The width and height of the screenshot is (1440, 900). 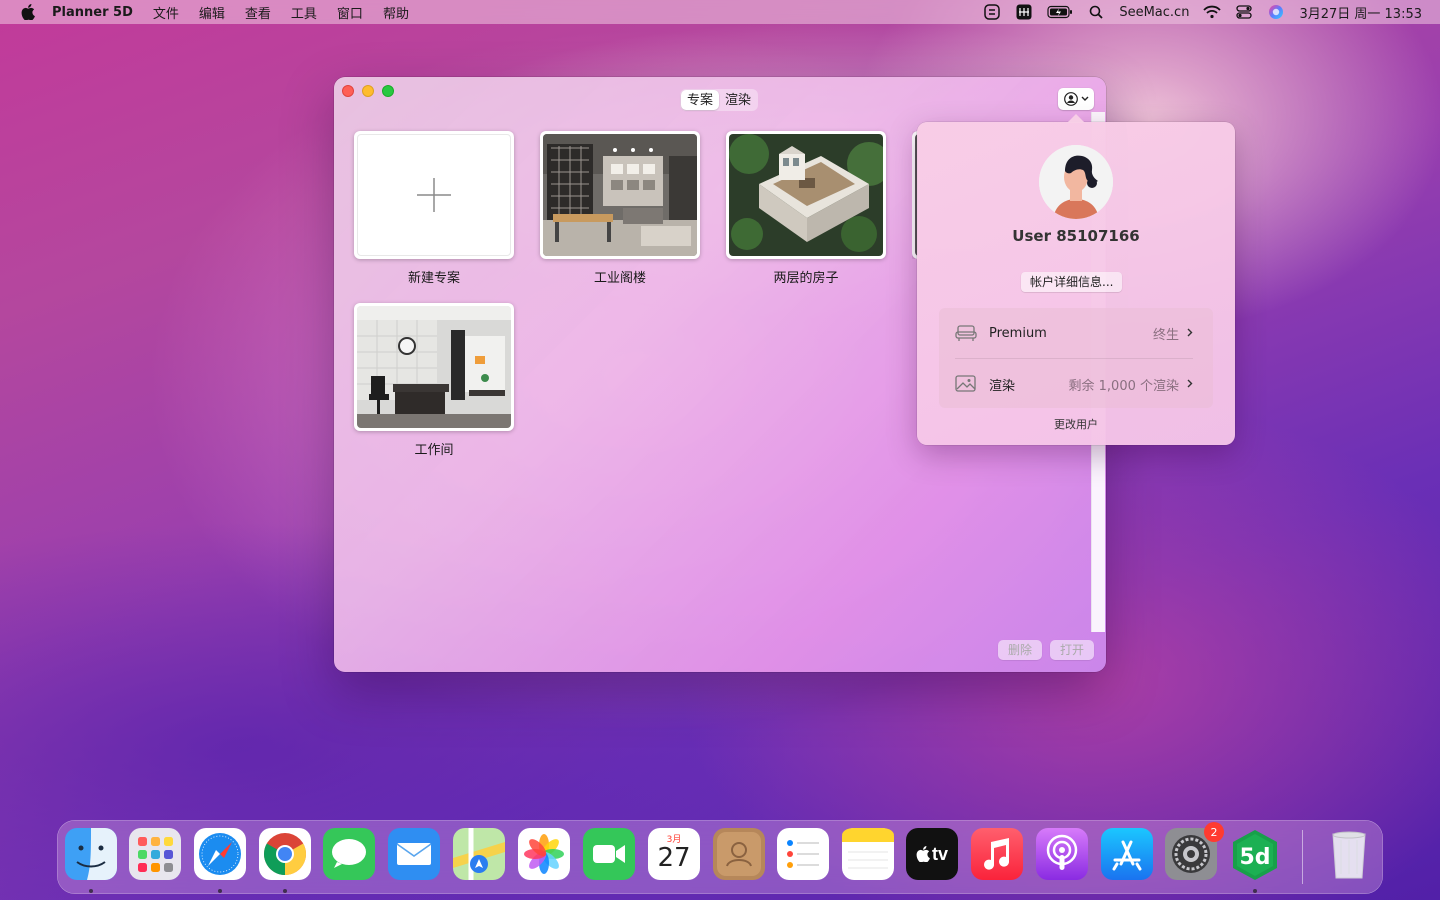 I want to click on safari-icon, so click(x=220, y=854).